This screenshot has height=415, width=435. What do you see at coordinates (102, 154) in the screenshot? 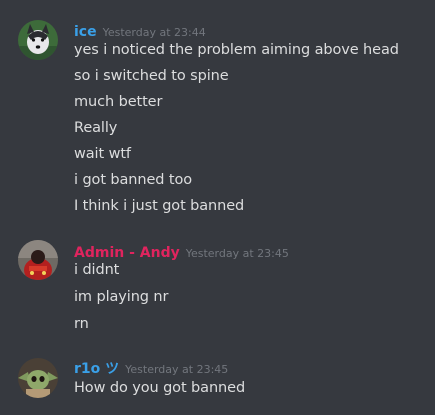
I see `message-text: wait wtf` at bounding box center [102, 154].